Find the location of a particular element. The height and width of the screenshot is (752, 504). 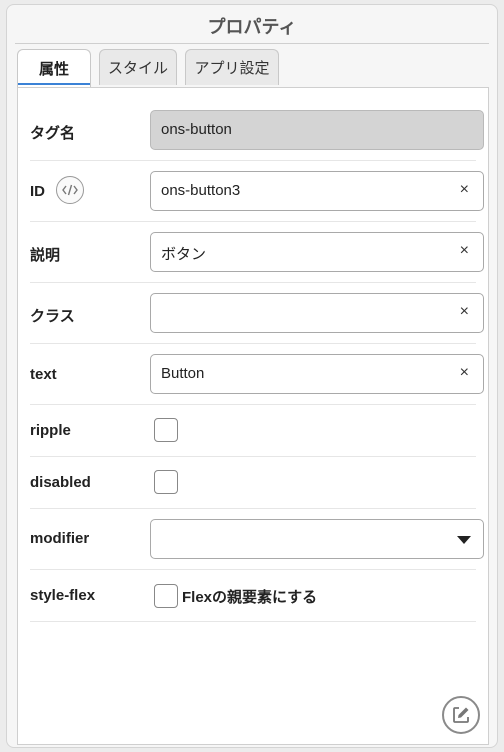

description-field: ボタン × is located at coordinates (317, 252).